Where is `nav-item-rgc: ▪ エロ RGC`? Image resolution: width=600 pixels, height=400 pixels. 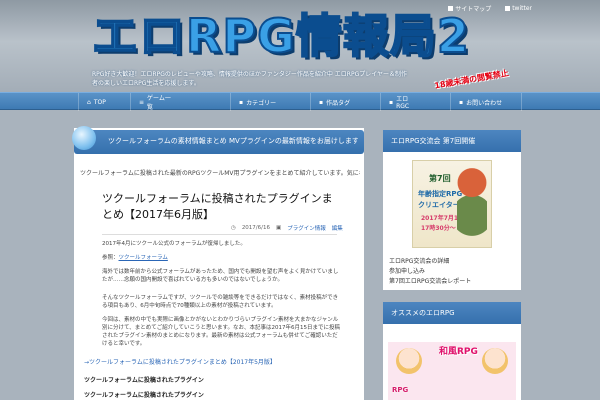 nav-item-rgc: ▪ エロ RGC is located at coordinates (405, 102).